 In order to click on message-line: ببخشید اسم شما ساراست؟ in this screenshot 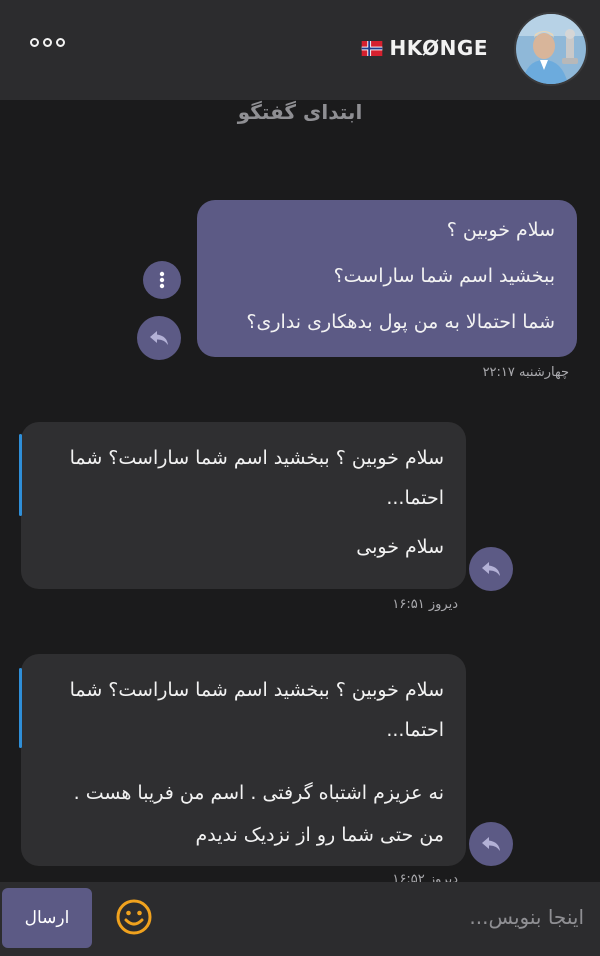, I will do `click(444, 276)`.